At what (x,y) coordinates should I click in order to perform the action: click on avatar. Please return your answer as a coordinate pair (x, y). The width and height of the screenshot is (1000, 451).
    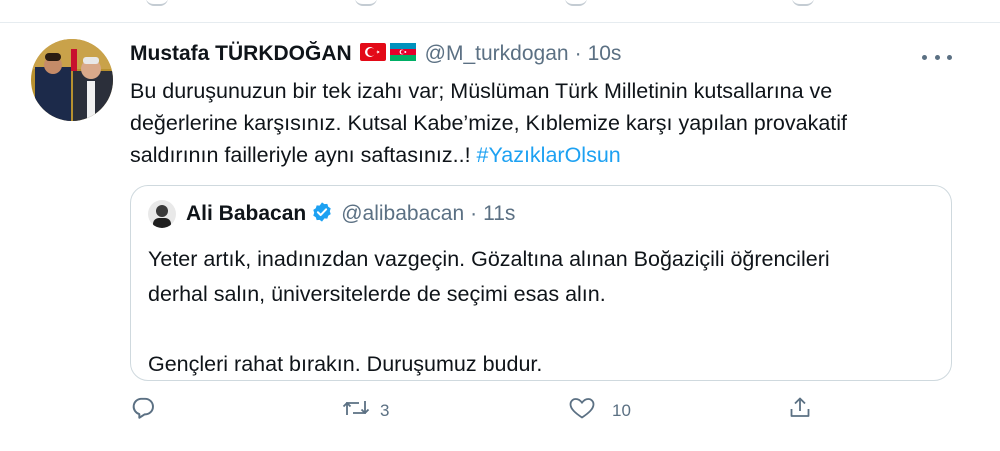
    Looking at the image, I should click on (72, 80).